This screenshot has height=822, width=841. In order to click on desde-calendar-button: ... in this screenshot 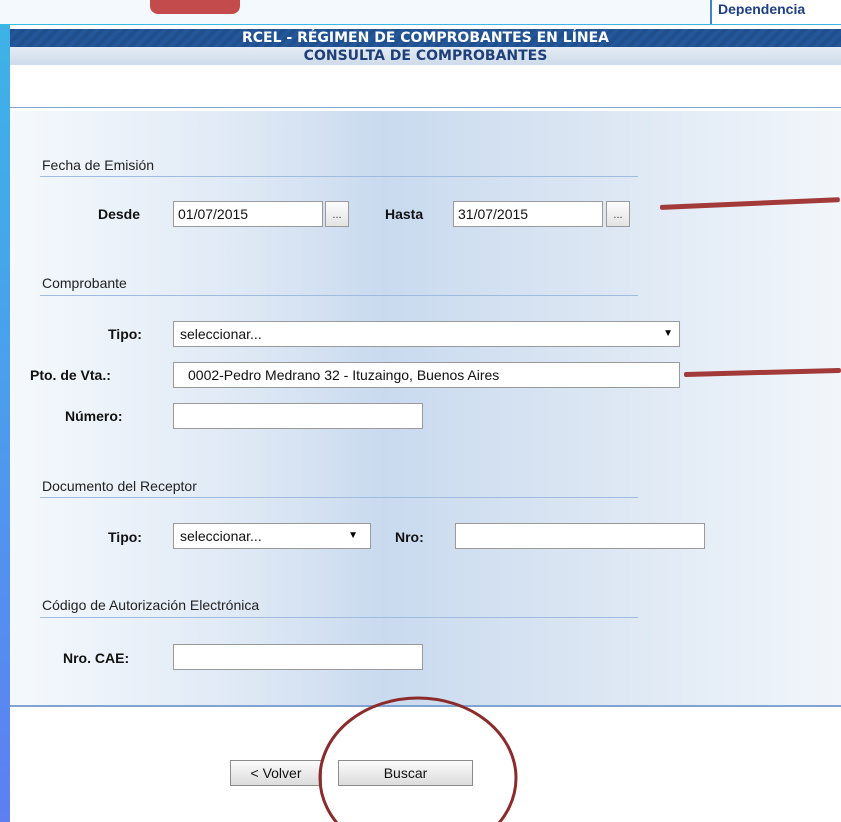, I will do `click(337, 214)`.